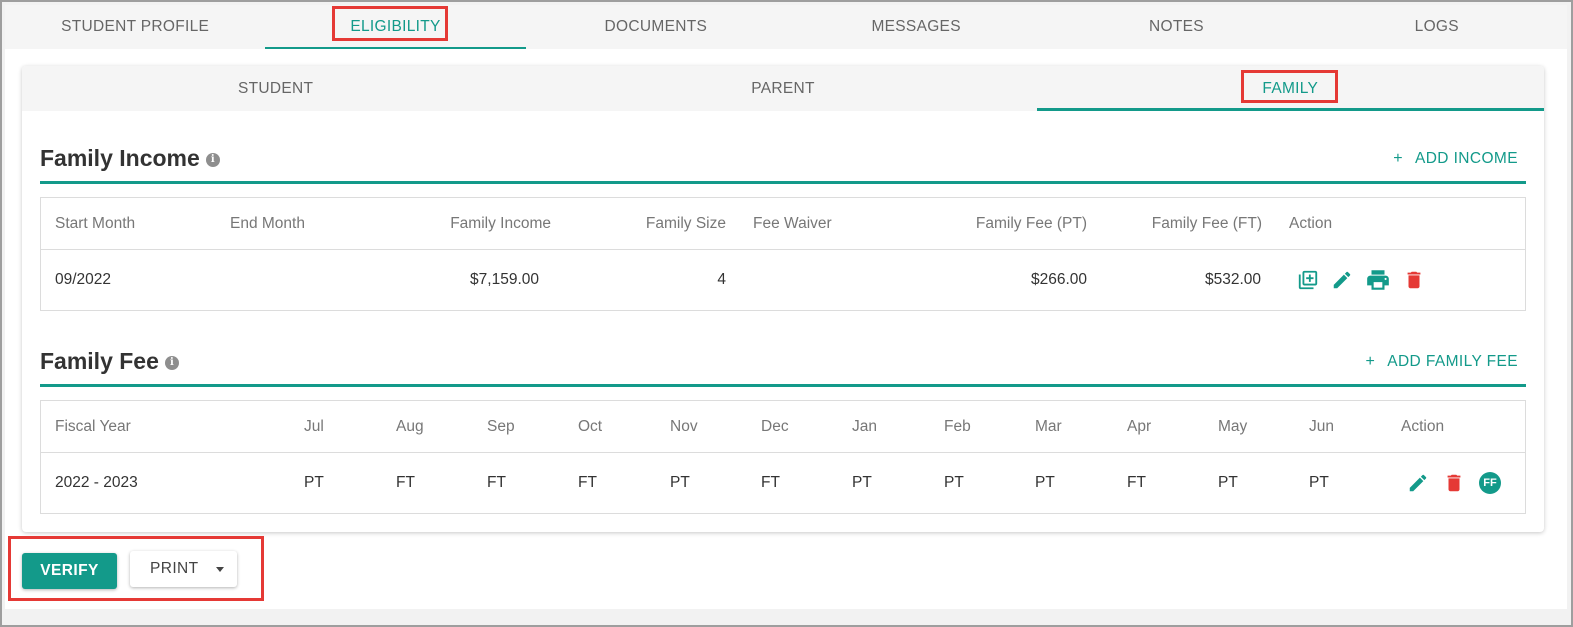  I want to click on tab-student-profile: STUDENT PROFILE, so click(135, 27).